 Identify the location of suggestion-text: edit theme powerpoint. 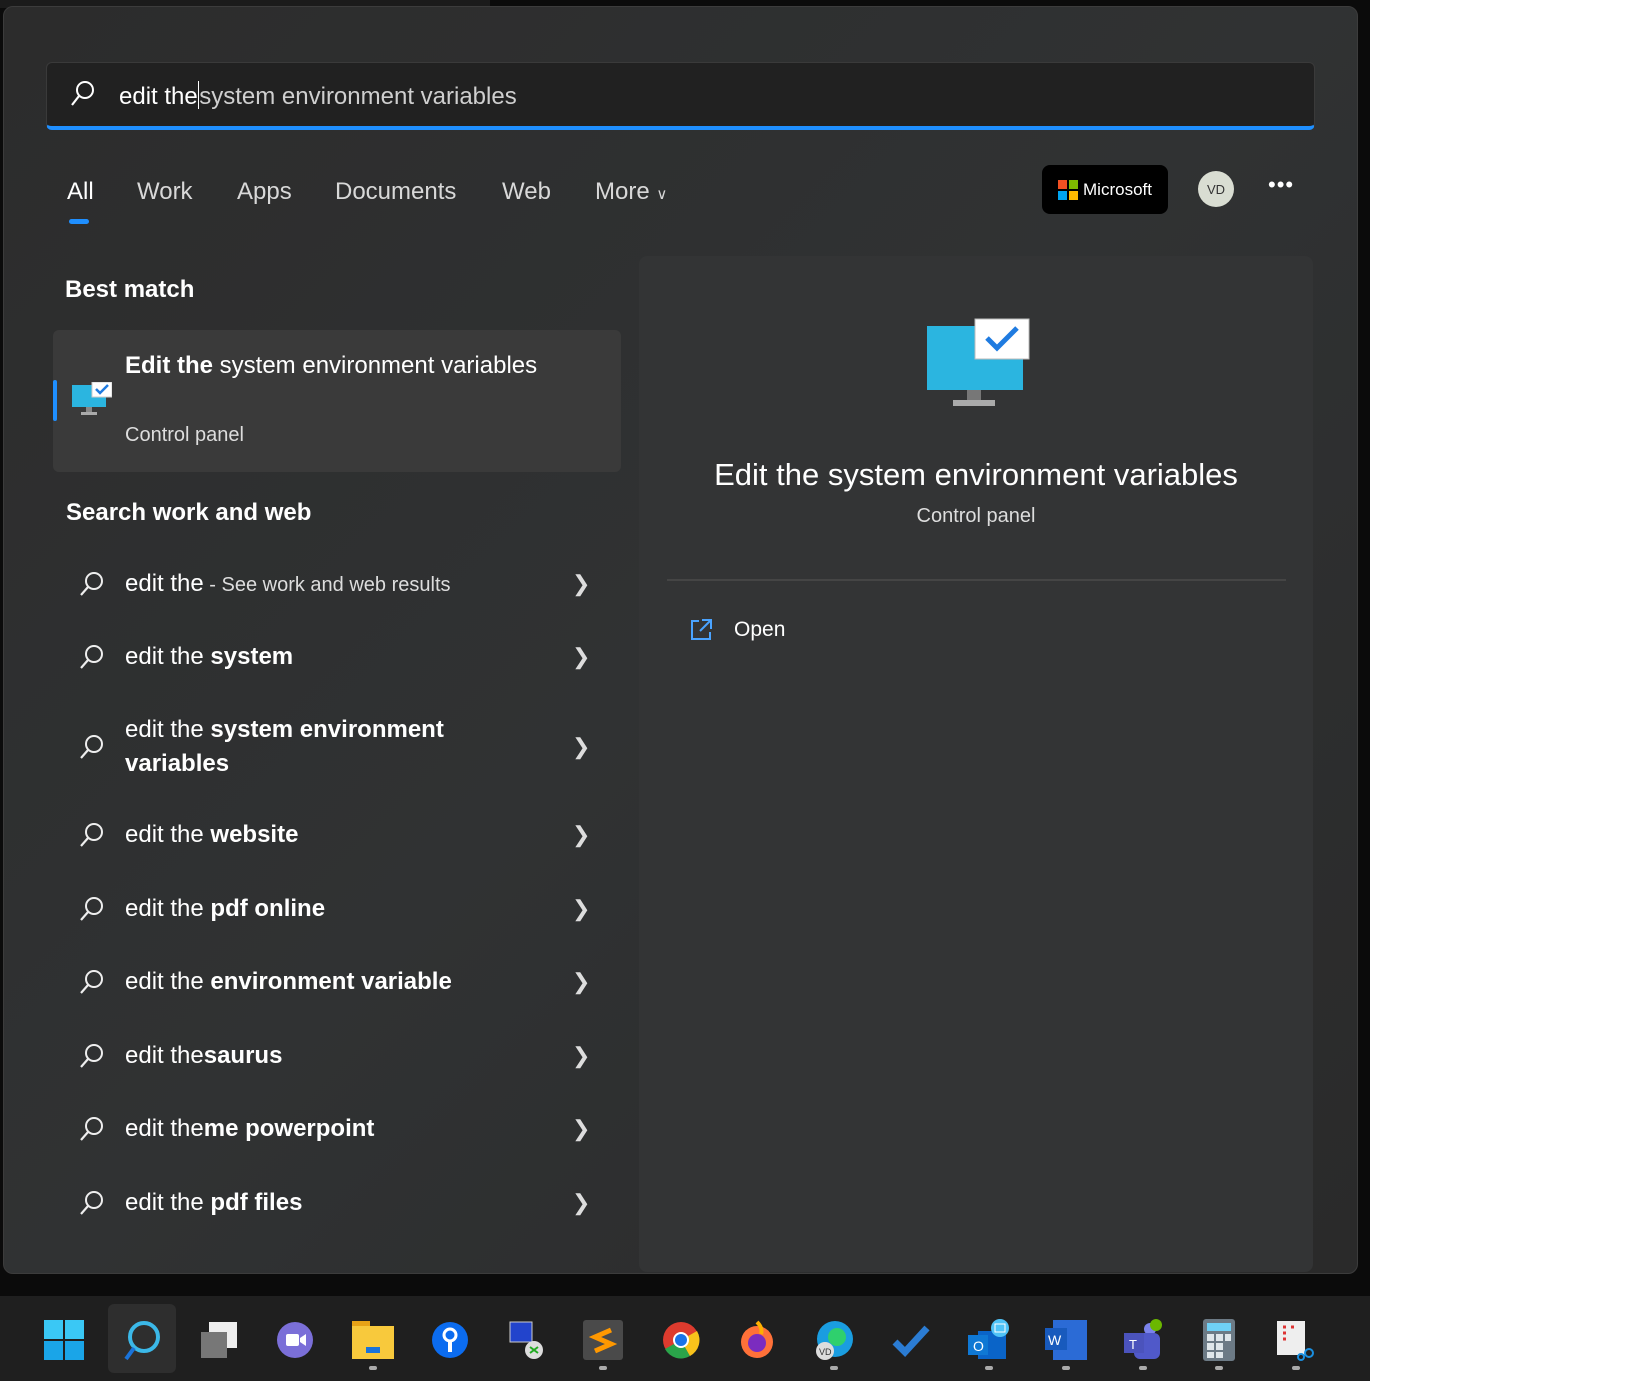
(325, 1129).